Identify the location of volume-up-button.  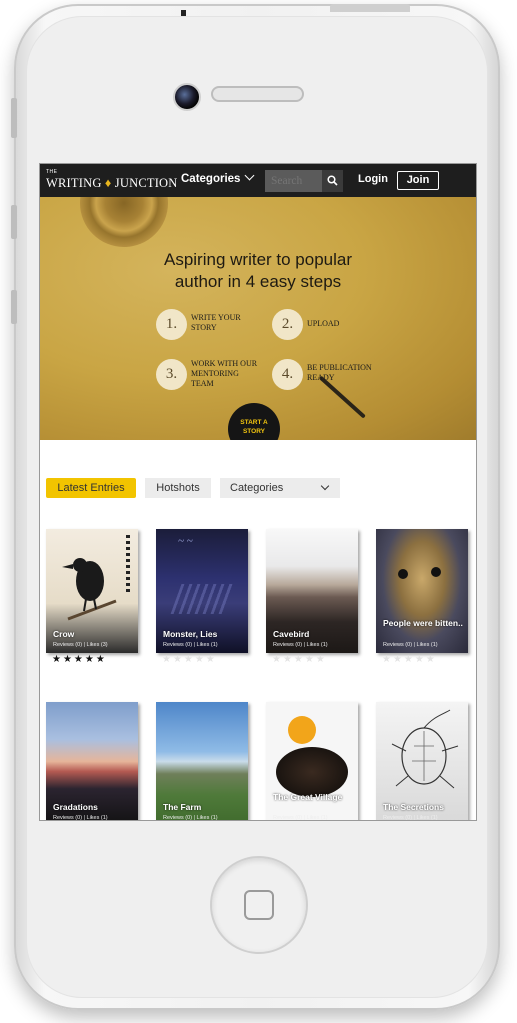
(14, 222).